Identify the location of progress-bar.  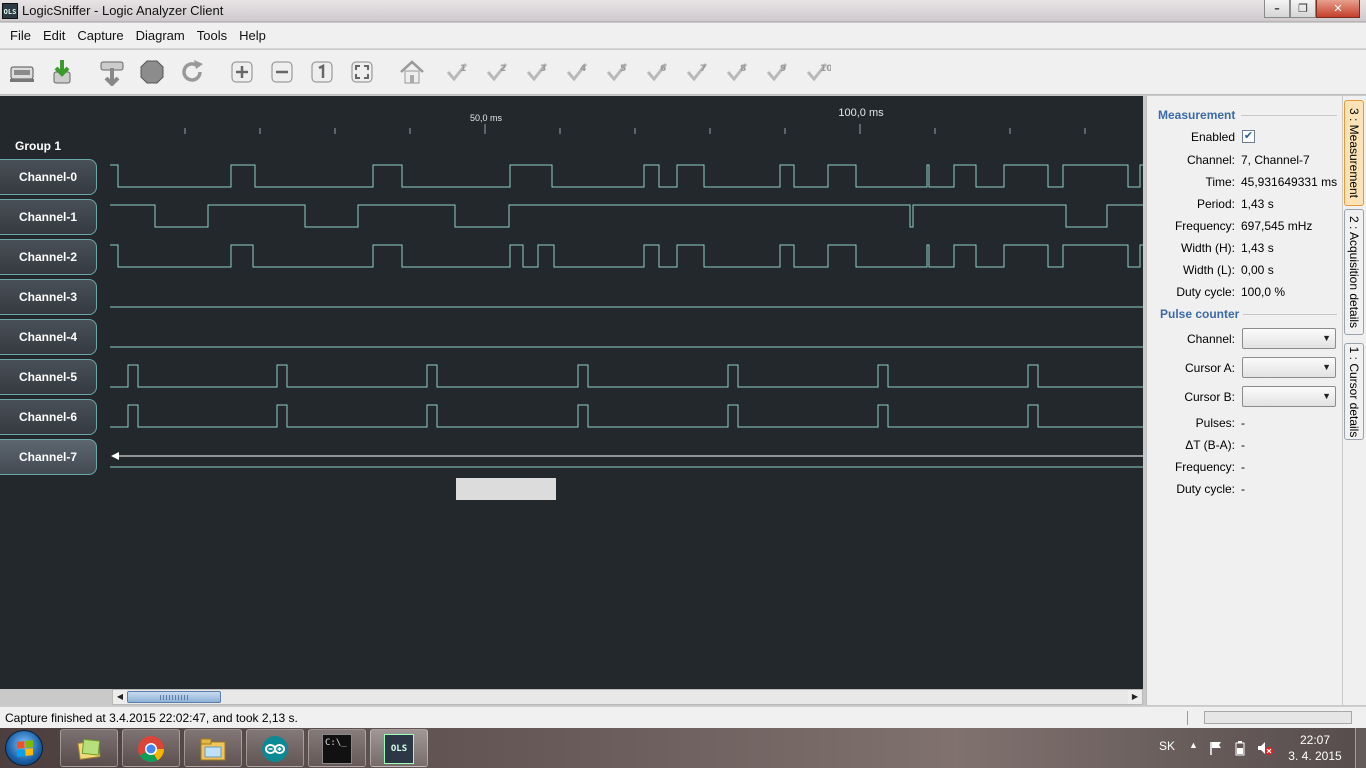
(1278, 717).